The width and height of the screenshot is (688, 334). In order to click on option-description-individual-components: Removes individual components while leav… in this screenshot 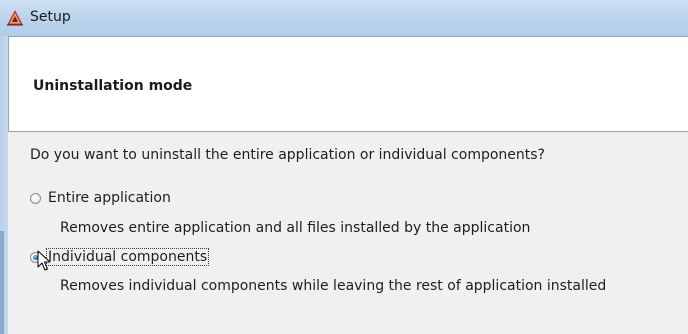, I will do `click(333, 286)`.